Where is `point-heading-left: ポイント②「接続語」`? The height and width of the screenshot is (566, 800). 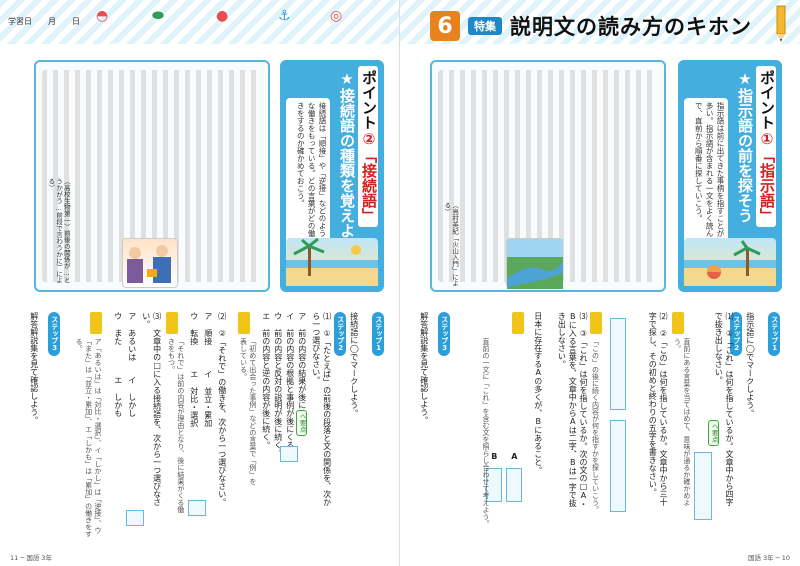 point-heading-left: ポイント②「接続語」 is located at coordinates (368, 146).